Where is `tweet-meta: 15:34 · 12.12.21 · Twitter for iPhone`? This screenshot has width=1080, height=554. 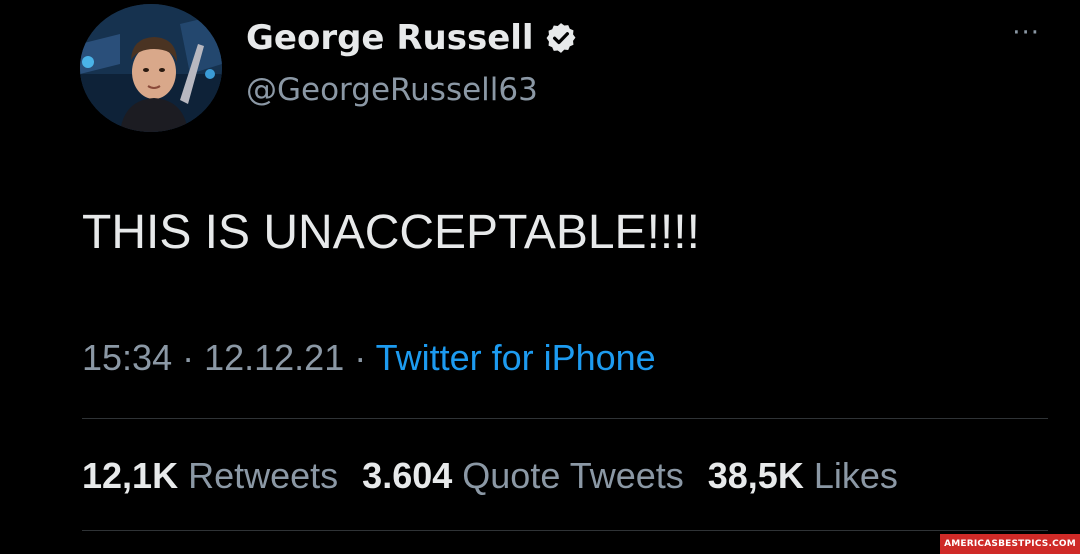
tweet-meta: 15:34 · 12.12.21 · Twitter for iPhone is located at coordinates (369, 358).